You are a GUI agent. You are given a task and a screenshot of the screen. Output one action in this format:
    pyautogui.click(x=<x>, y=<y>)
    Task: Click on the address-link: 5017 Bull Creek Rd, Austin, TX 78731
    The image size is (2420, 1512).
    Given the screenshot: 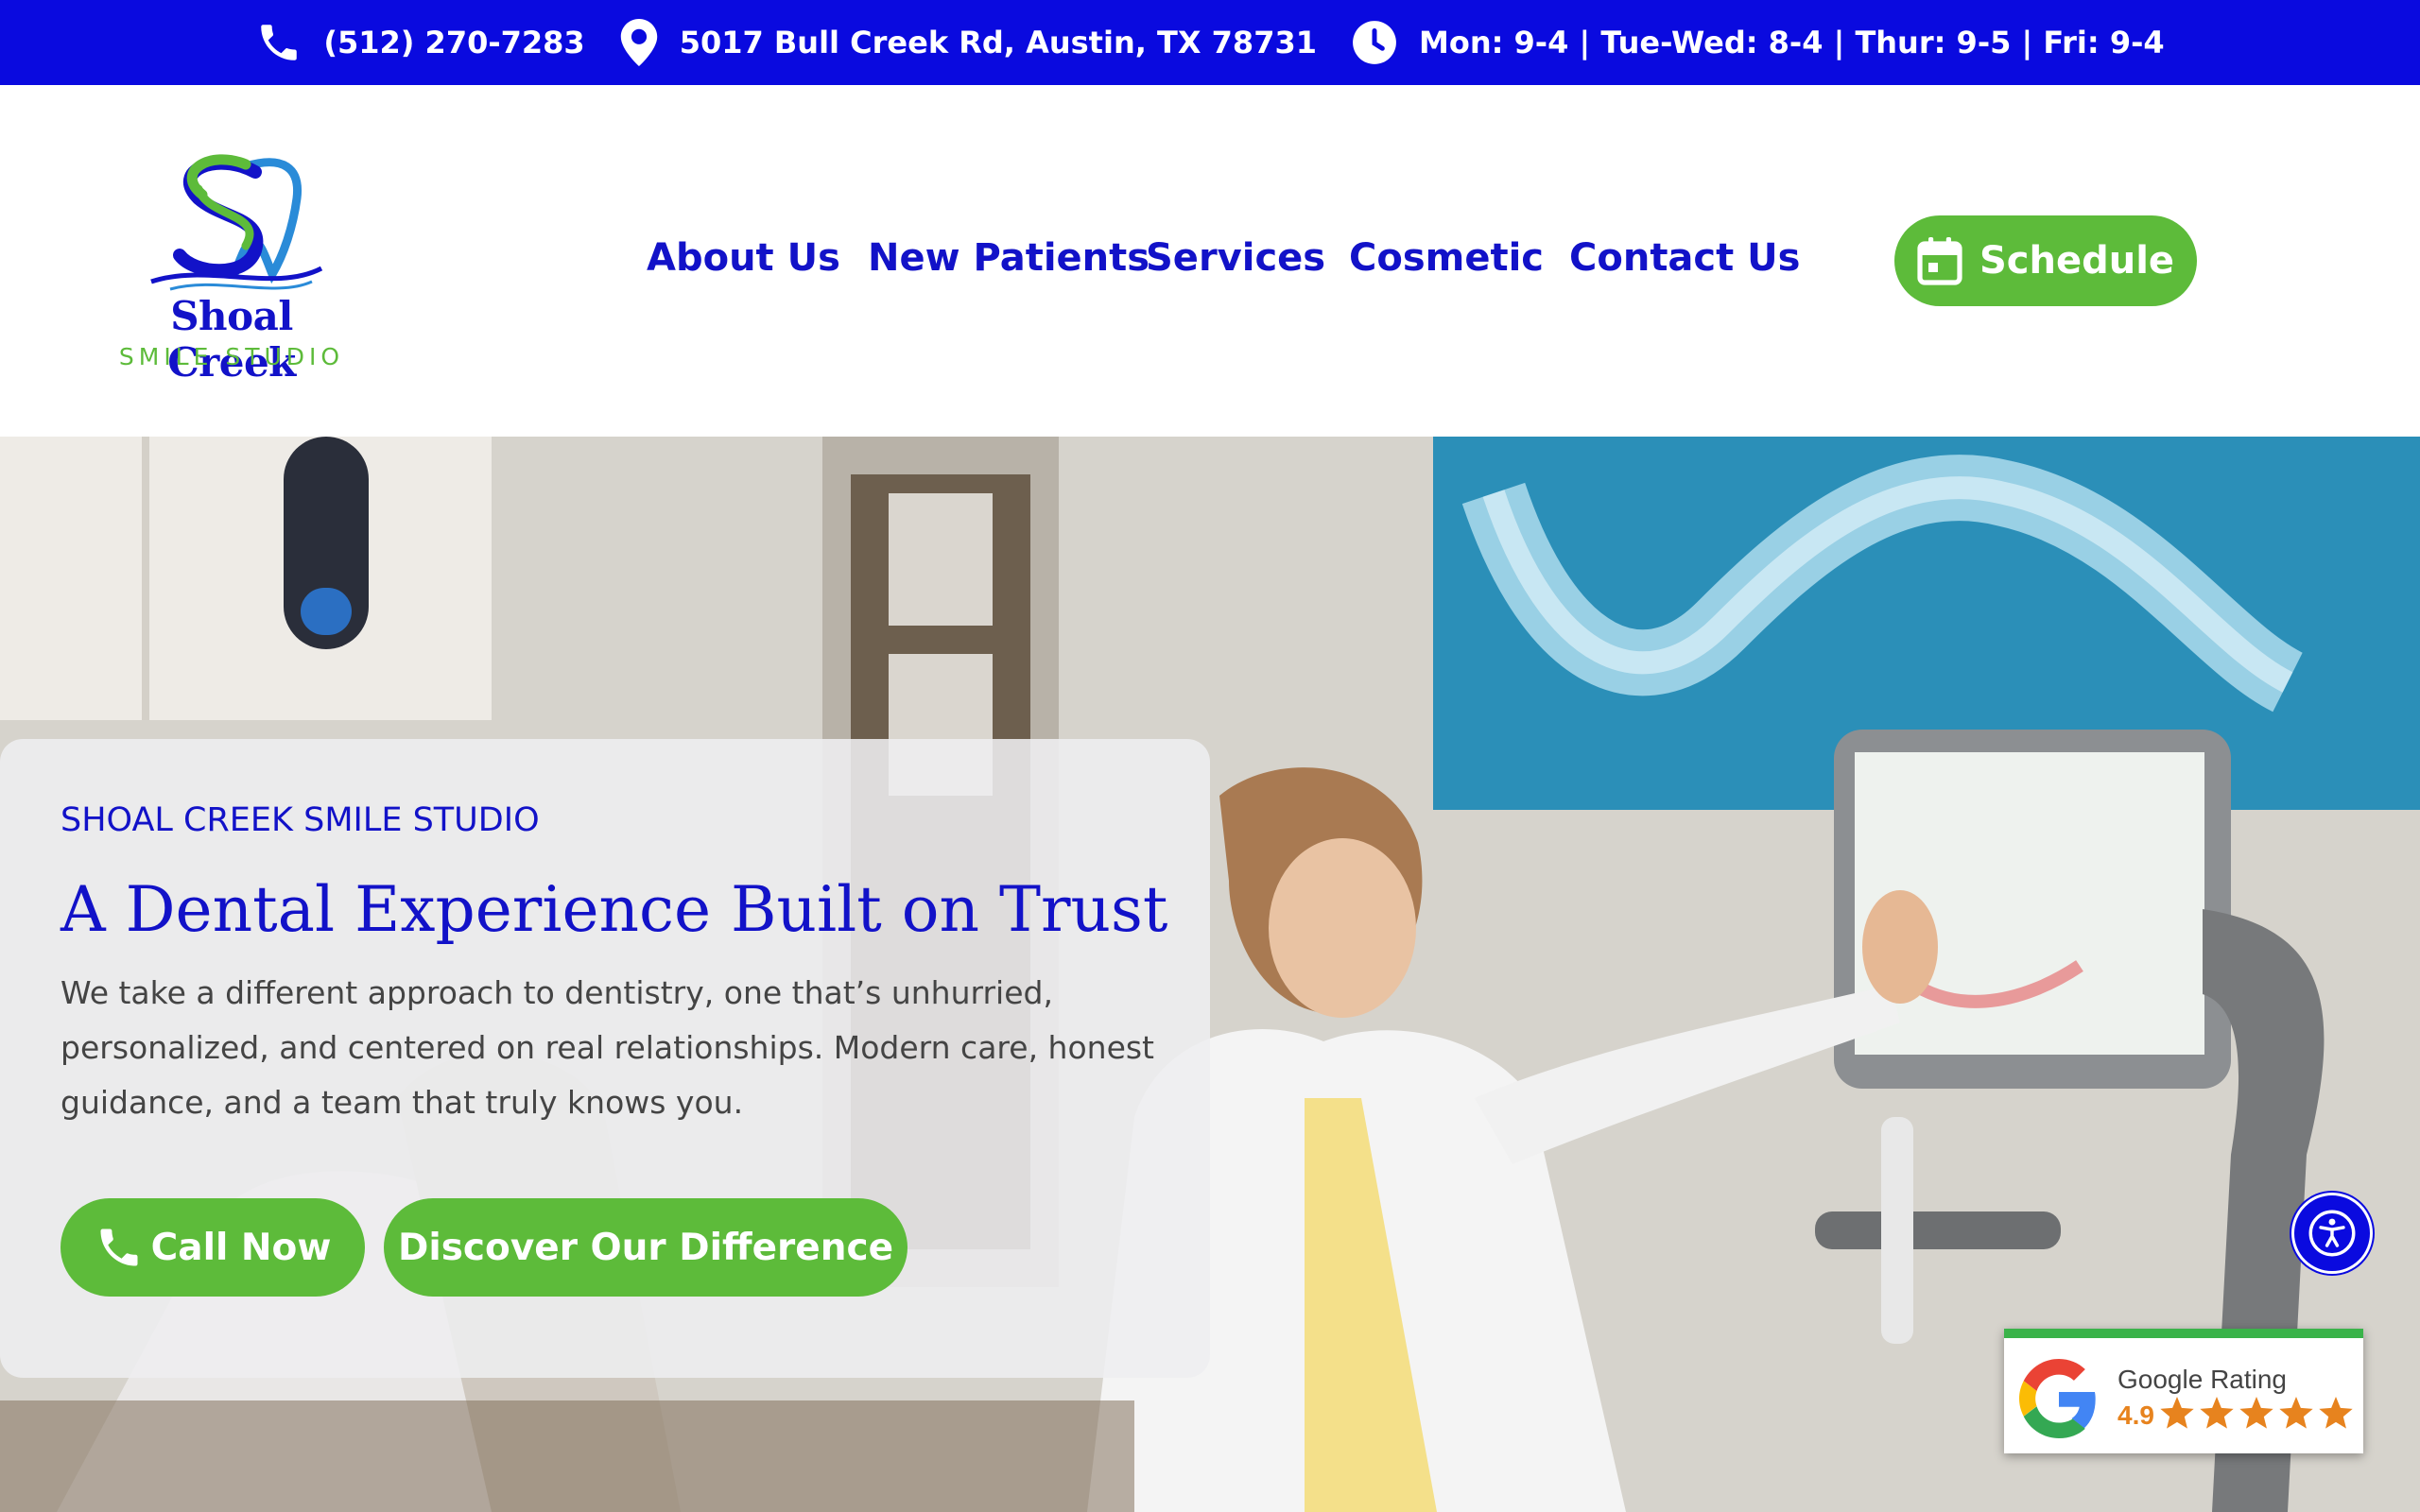 What is the action you would take?
    pyautogui.click(x=968, y=42)
    